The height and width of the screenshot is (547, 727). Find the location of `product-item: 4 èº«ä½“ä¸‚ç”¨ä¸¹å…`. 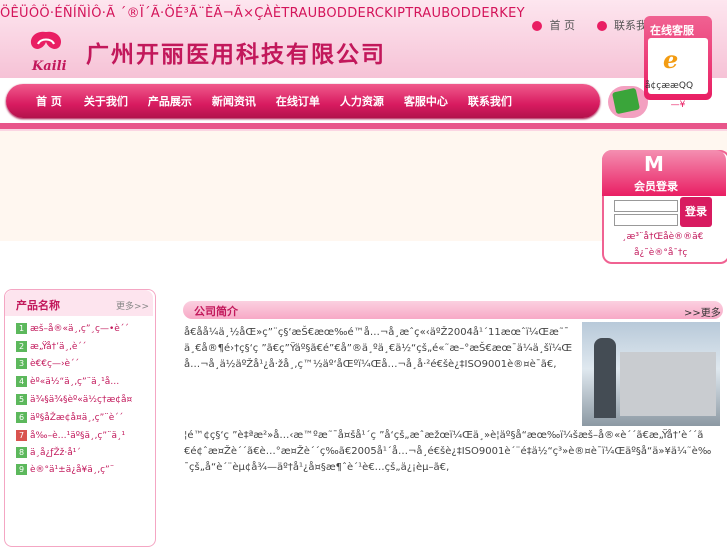

product-item: 4 èº«ä½“ä¸‚ç”¨ä¸¹å… is located at coordinates (67, 381).